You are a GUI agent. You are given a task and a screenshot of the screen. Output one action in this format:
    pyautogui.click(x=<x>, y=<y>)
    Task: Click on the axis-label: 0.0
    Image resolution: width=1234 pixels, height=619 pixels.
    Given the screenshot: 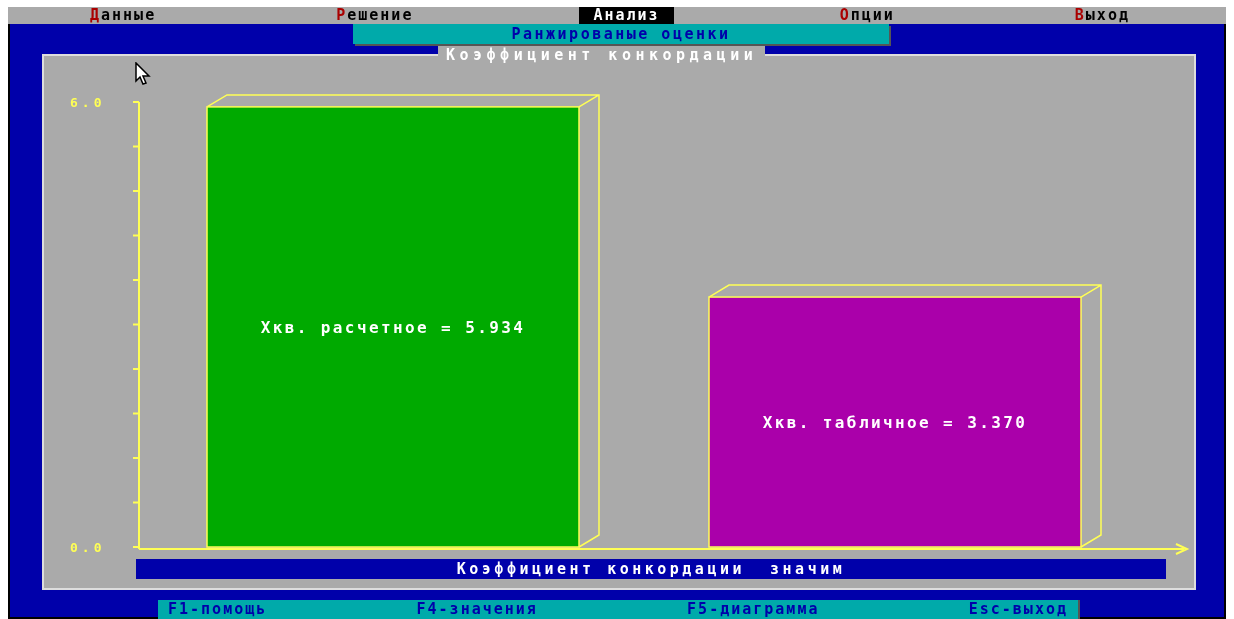 What is the action you would take?
    pyautogui.click(x=88, y=547)
    